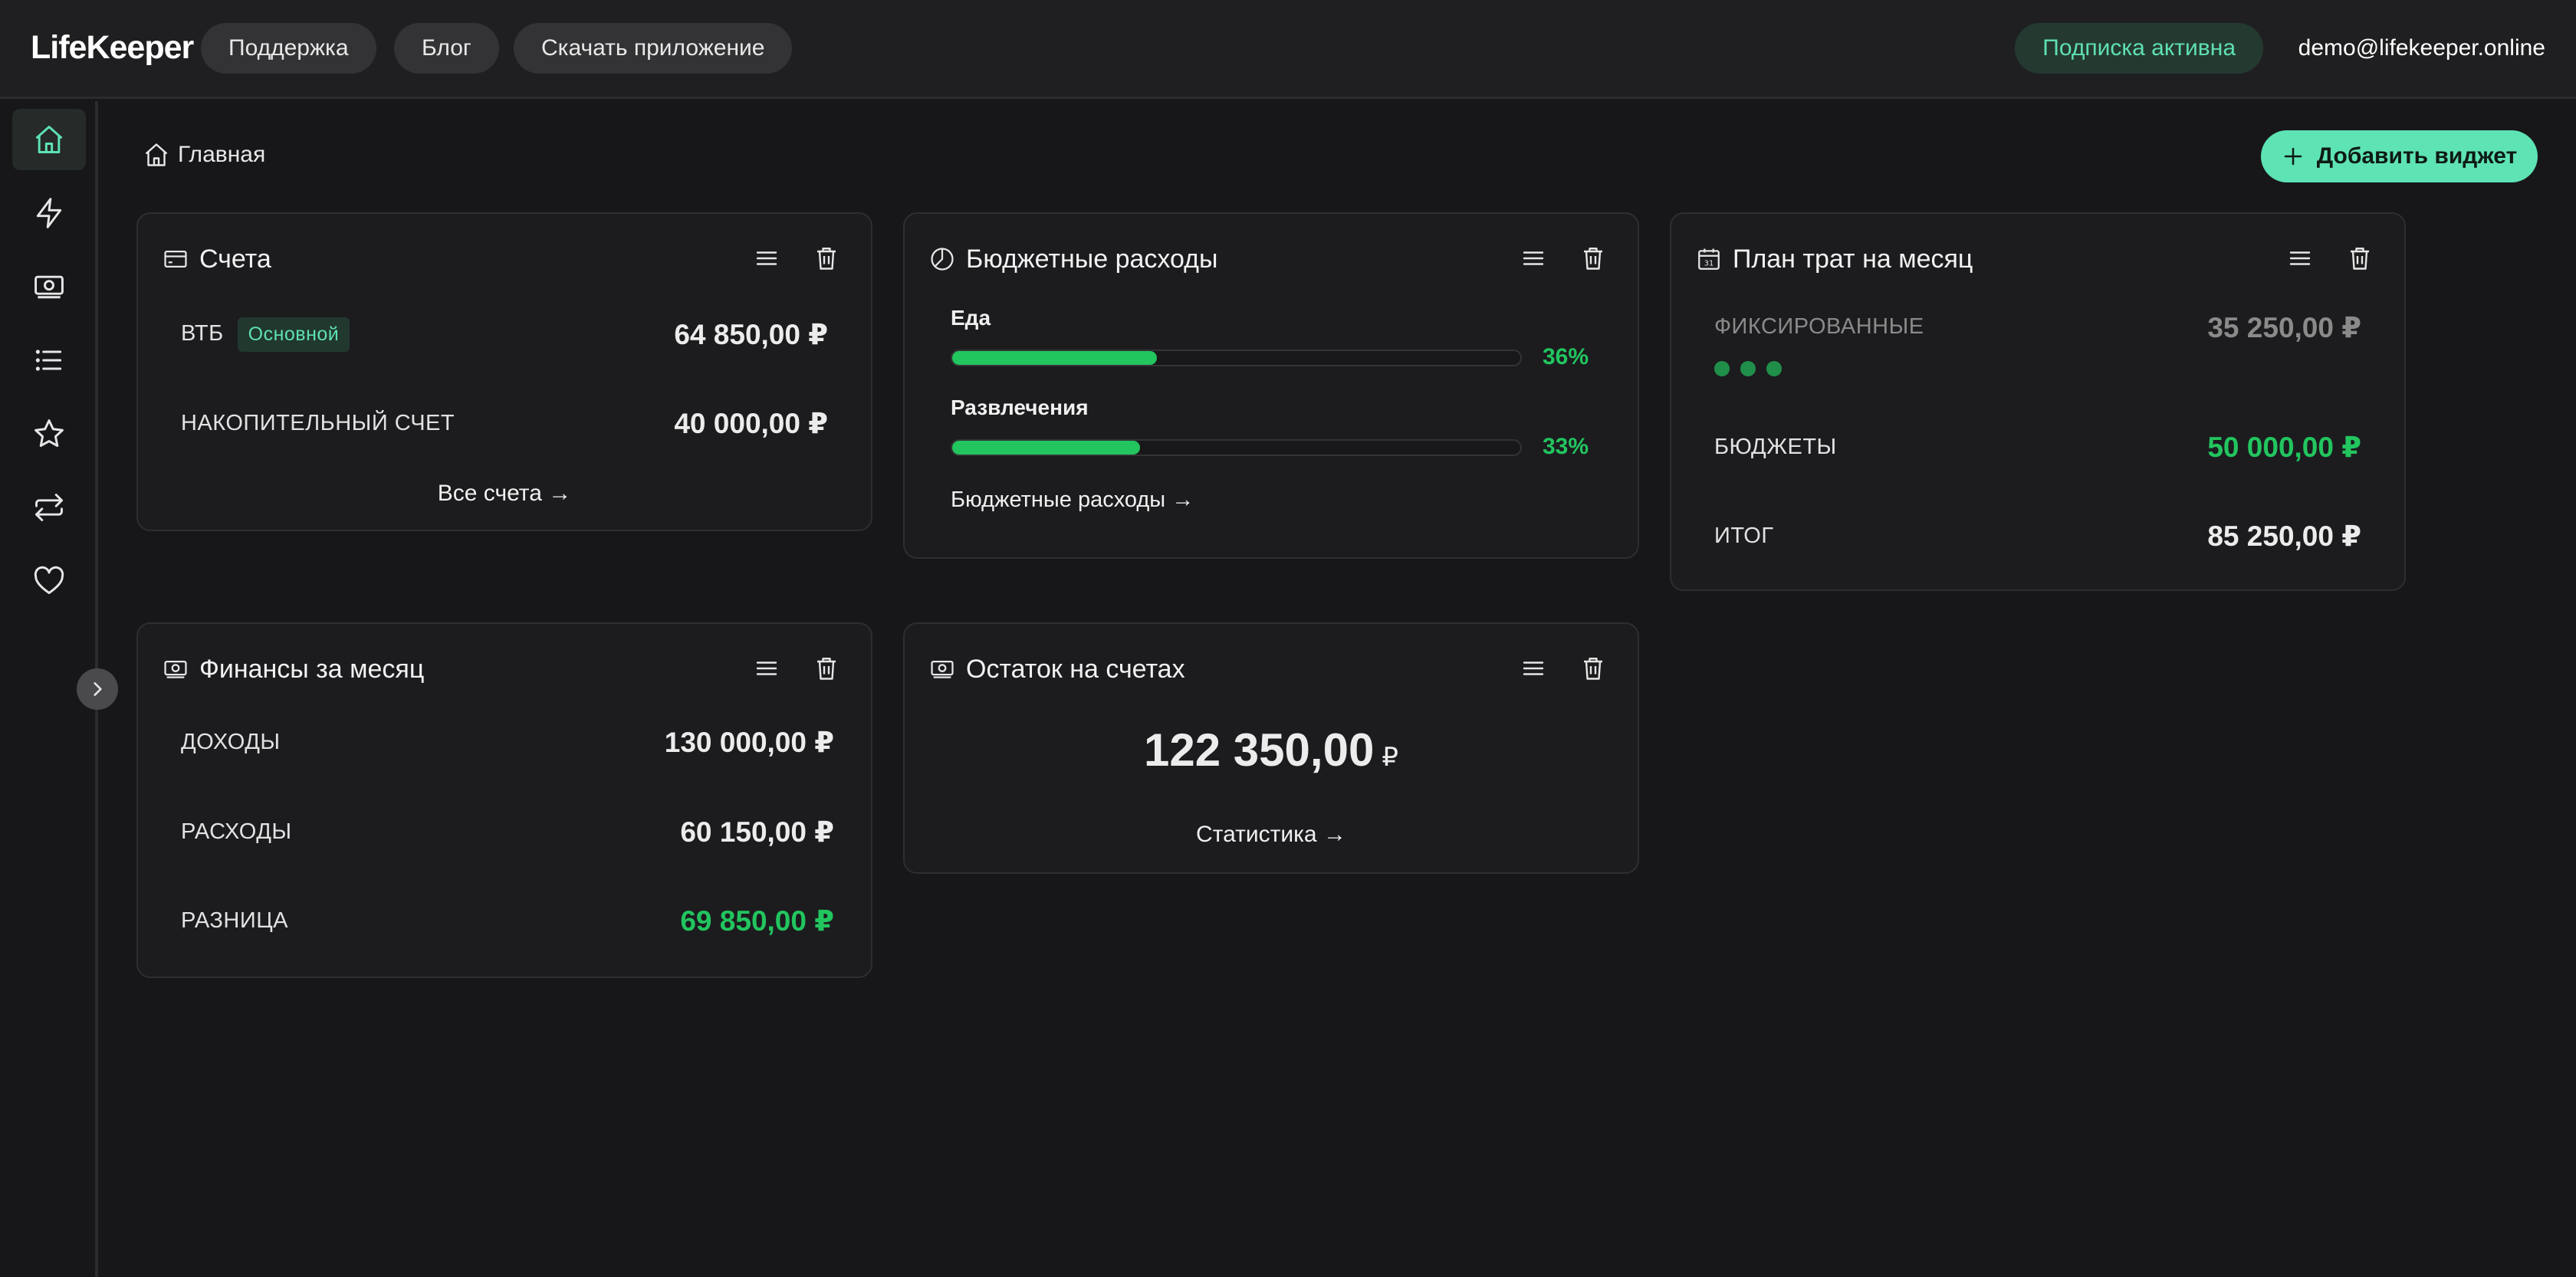 The height and width of the screenshot is (1277, 2576). What do you see at coordinates (654, 48) in the screenshot?
I see `nav-download-app-button: Скачать приложение` at bounding box center [654, 48].